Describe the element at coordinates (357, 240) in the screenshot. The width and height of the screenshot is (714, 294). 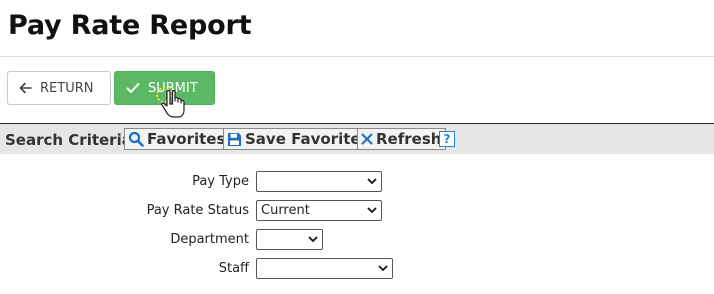
I see `form-row-department: Department` at that location.